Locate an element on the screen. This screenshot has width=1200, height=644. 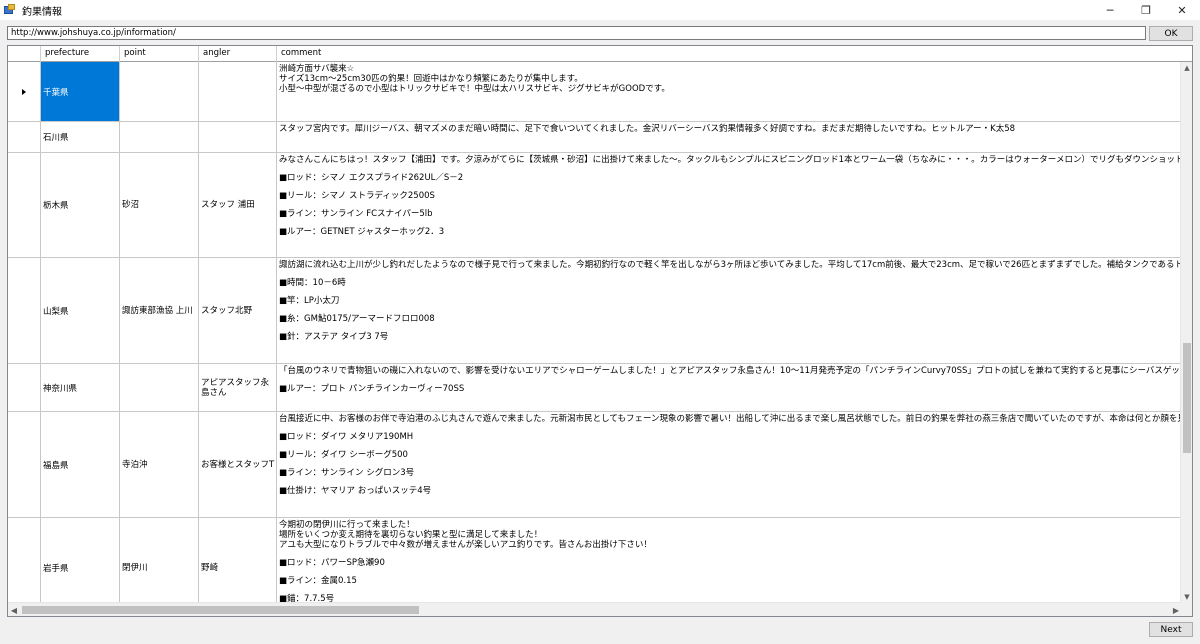
current-row-arrow-icon is located at coordinates (24, 91).